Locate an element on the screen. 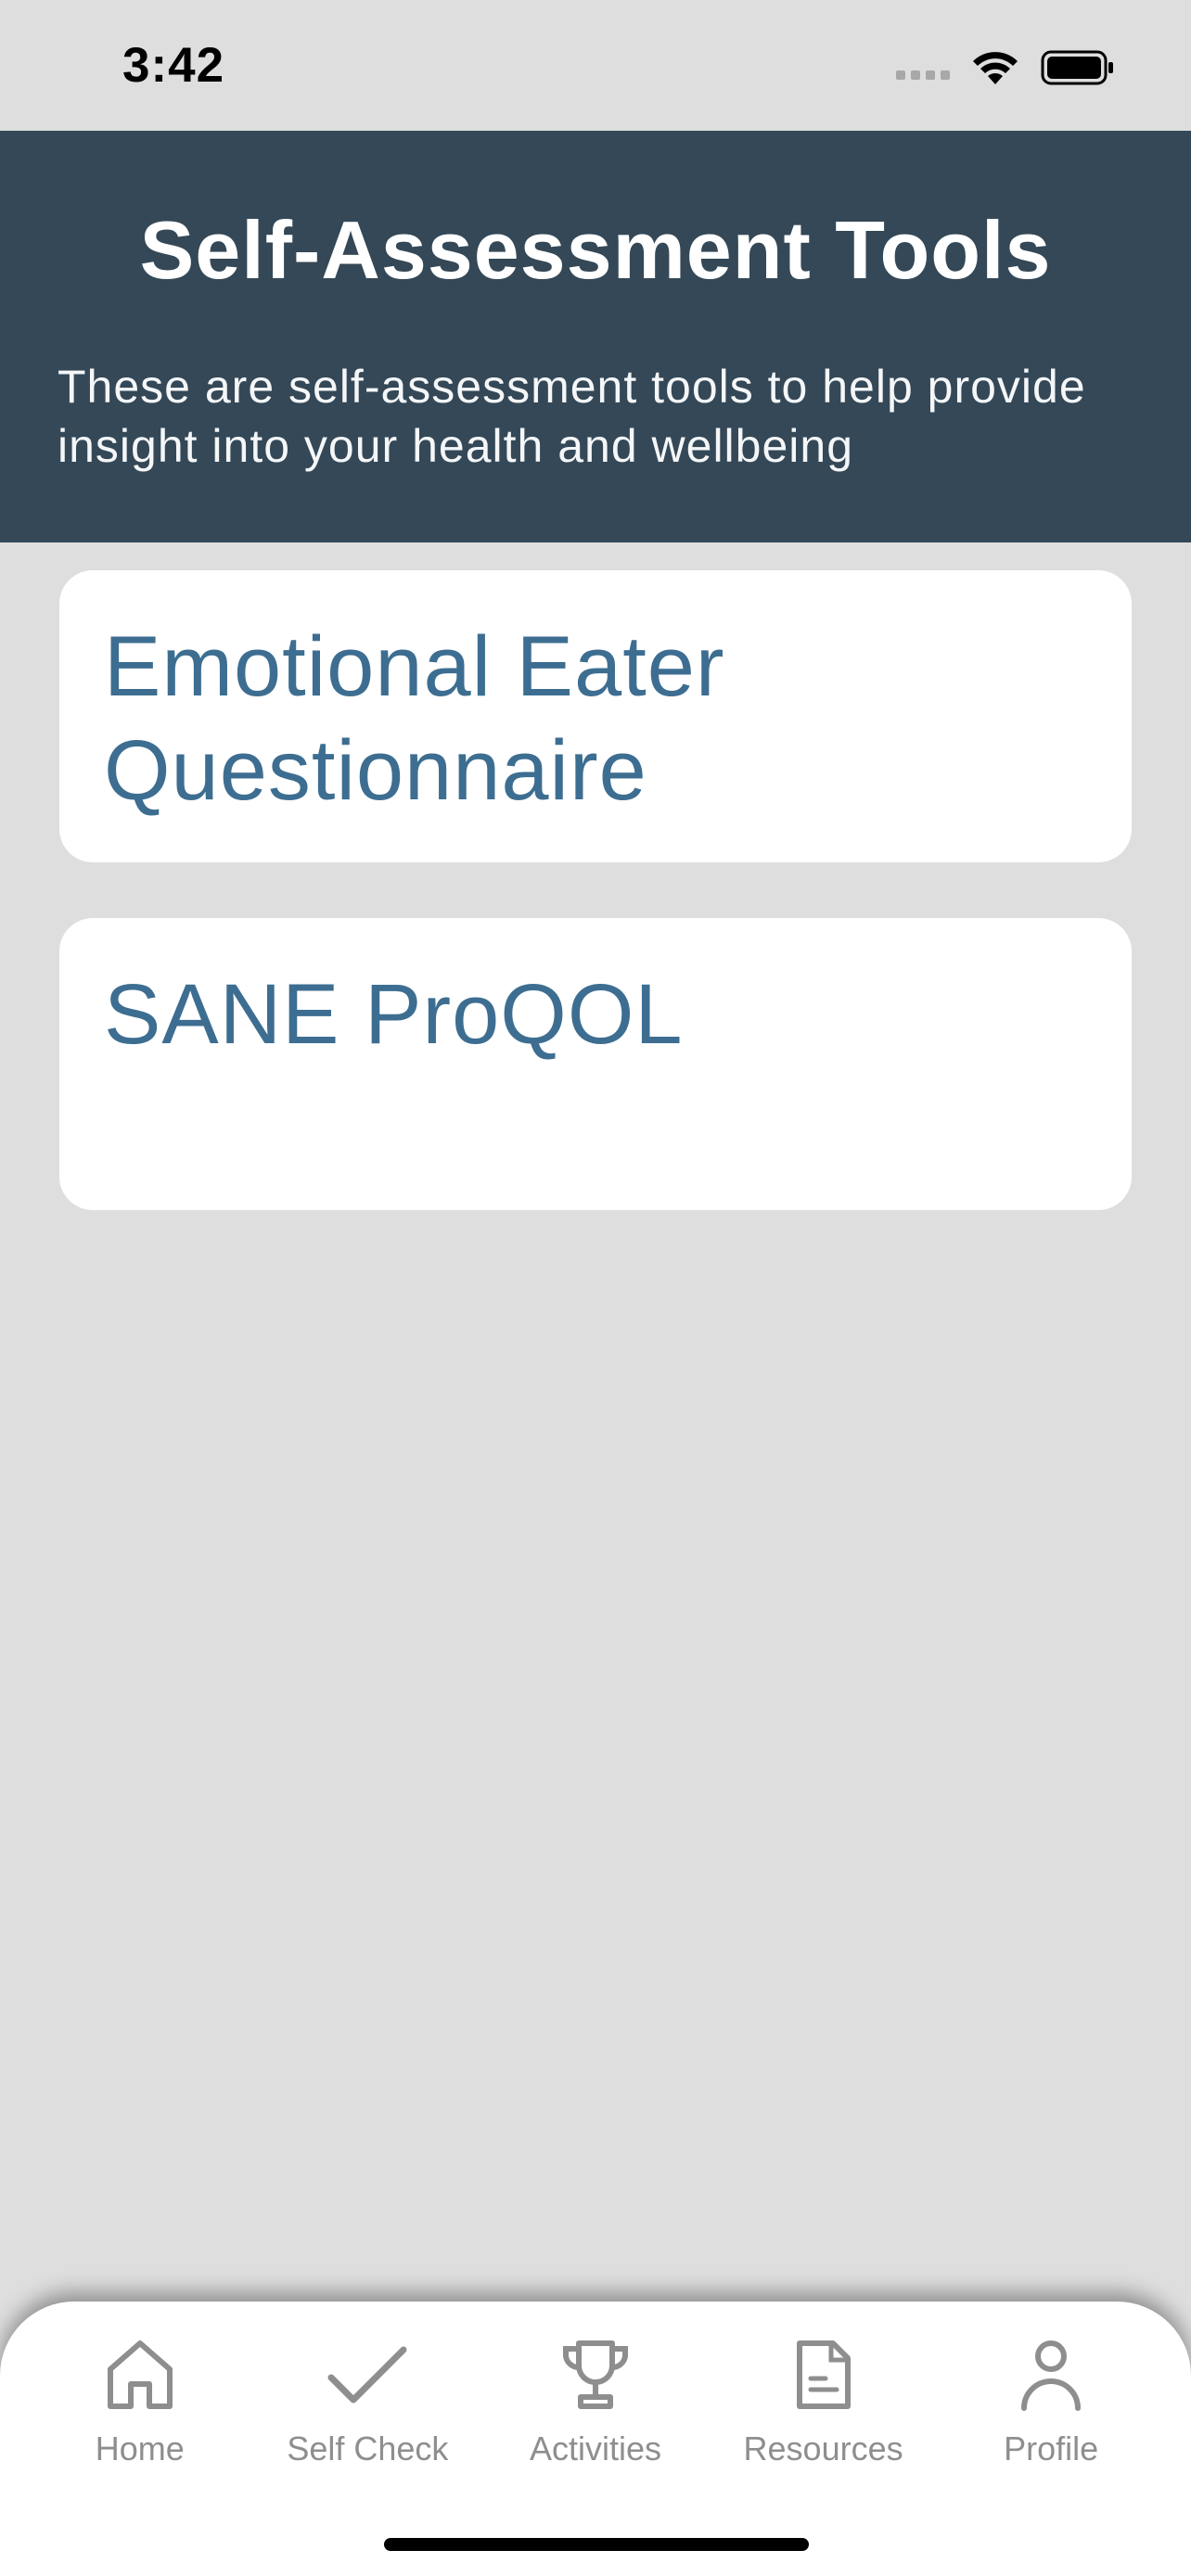 The height and width of the screenshot is (2576, 1191). status-icons is located at coordinates (1006, 68).